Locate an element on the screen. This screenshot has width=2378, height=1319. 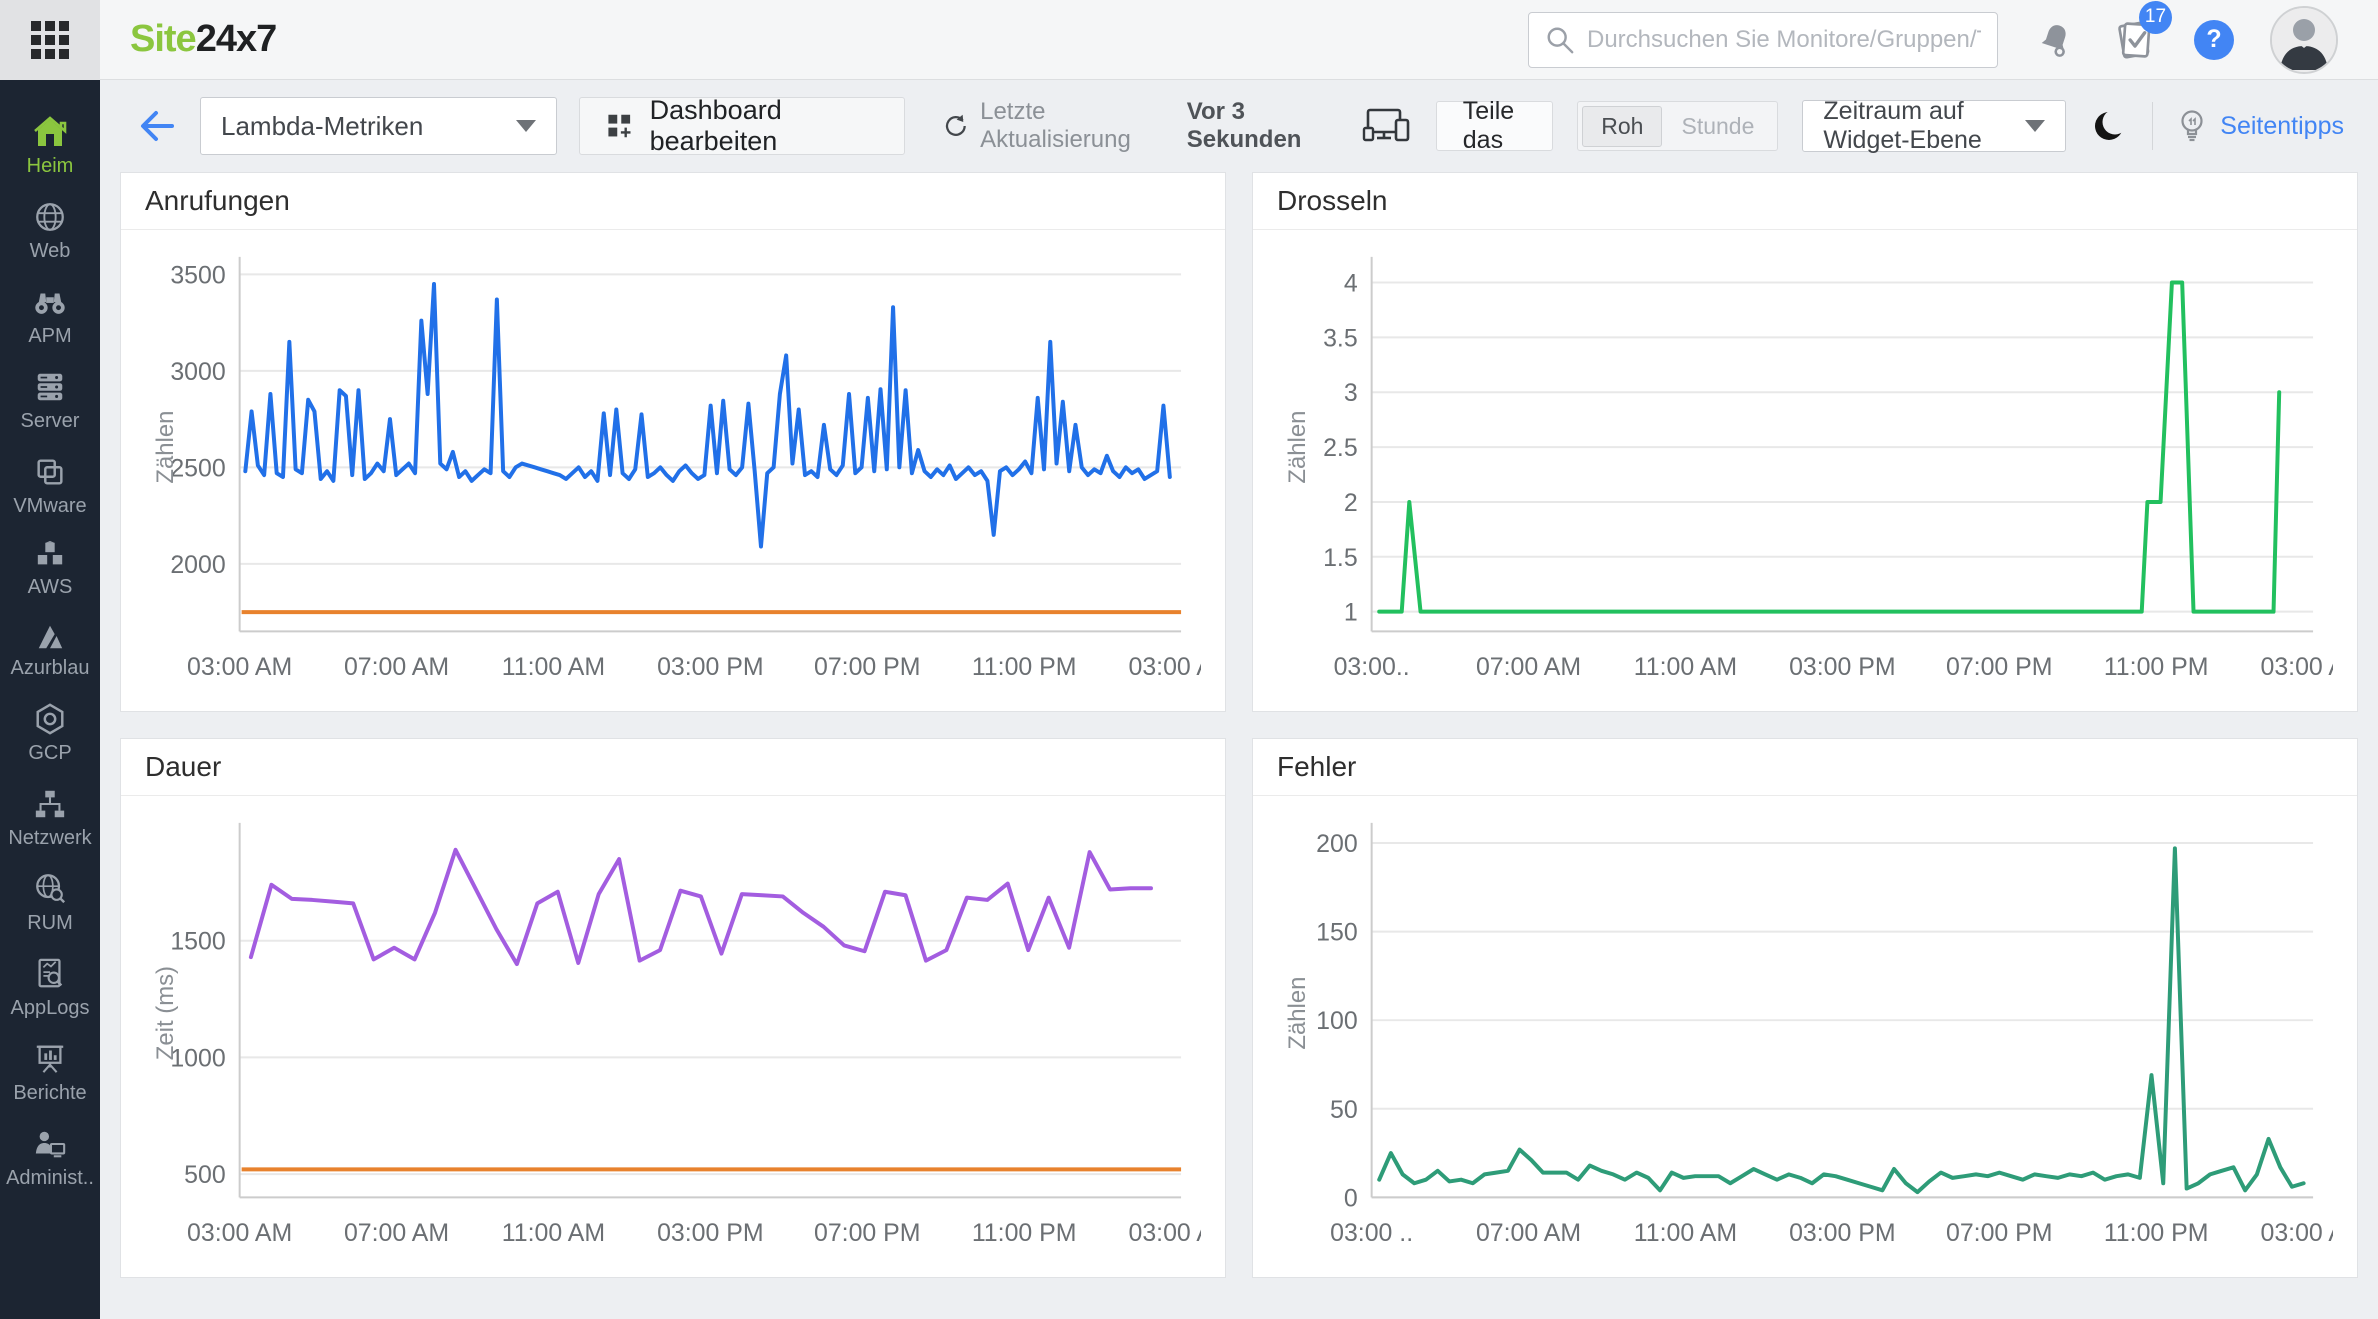
sidebar-item-web: Web is located at coordinates (50, 231).